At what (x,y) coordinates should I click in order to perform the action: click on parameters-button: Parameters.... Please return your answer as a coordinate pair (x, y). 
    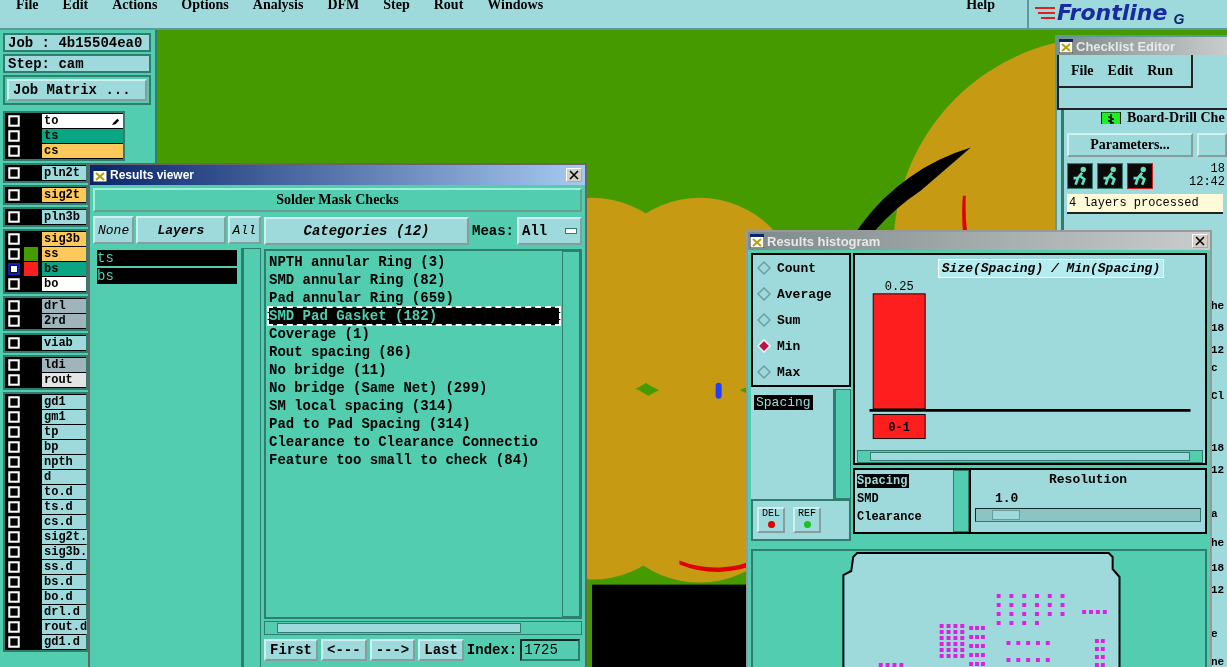
    Looking at the image, I should click on (1130, 145).